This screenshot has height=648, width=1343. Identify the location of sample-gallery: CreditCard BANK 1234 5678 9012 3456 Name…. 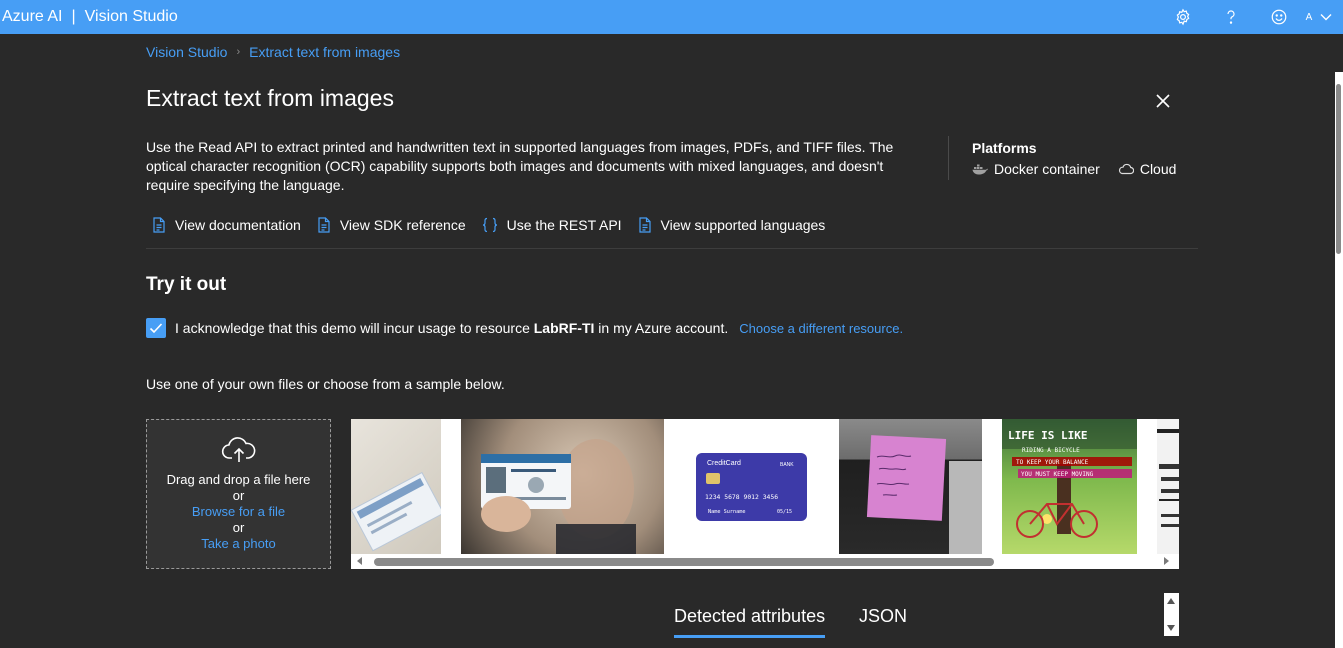
(765, 494).